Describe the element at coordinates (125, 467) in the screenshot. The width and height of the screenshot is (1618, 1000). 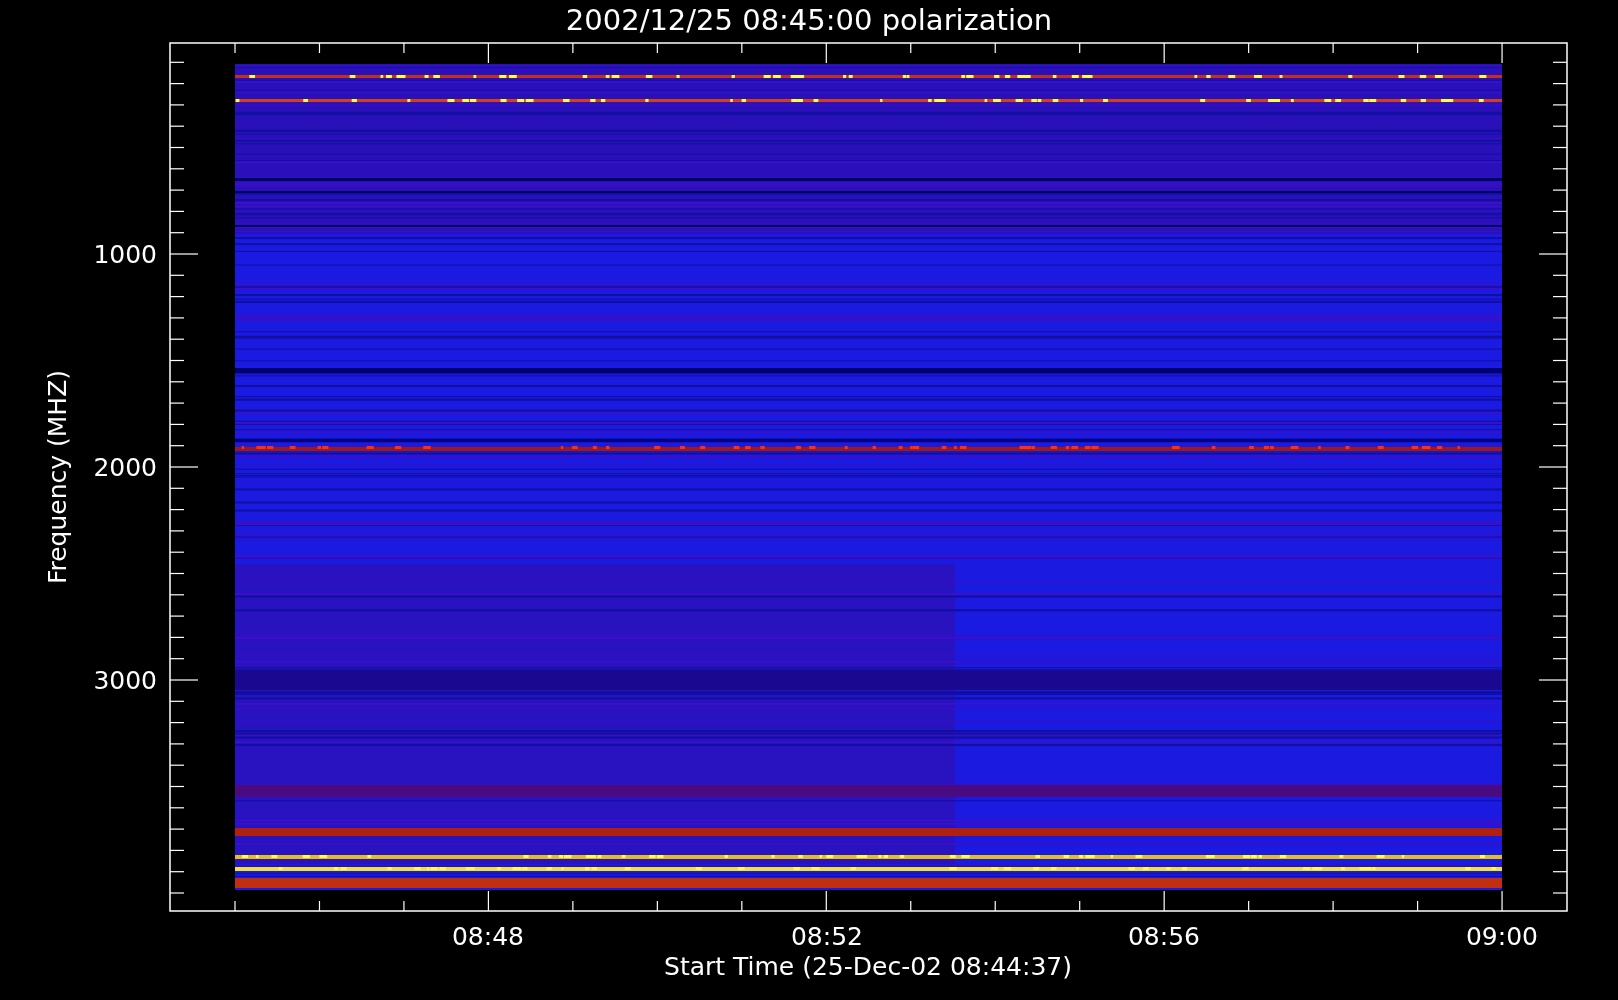
I see `tick-label: 2000` at that location.